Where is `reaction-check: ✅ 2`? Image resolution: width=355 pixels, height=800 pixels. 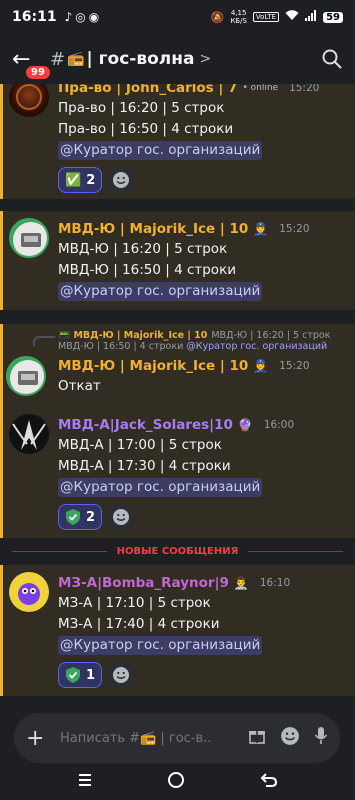 reaction-check: ✅ 2 is located at coordinates (80, 180).